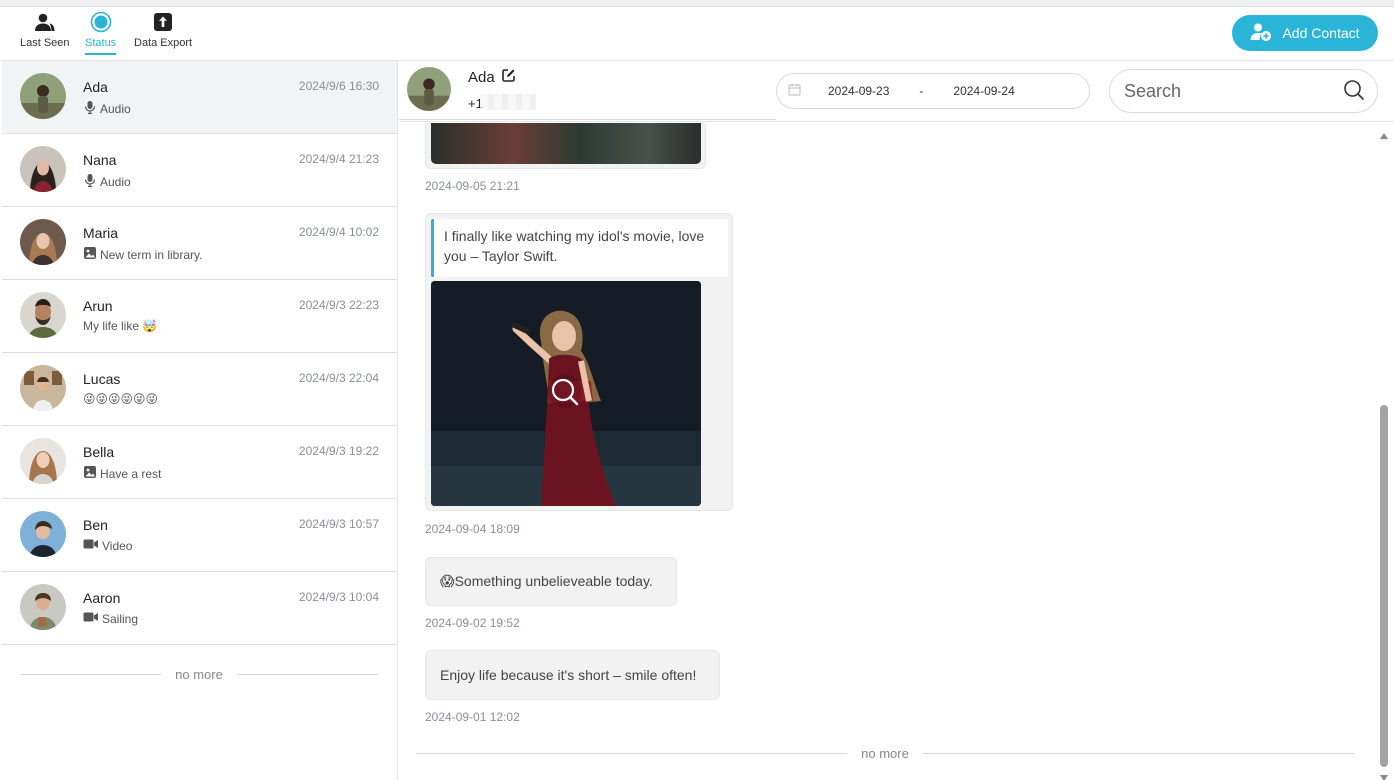  I want to click on contact-time: 2024/9/4 10:02, so click(338, 232).